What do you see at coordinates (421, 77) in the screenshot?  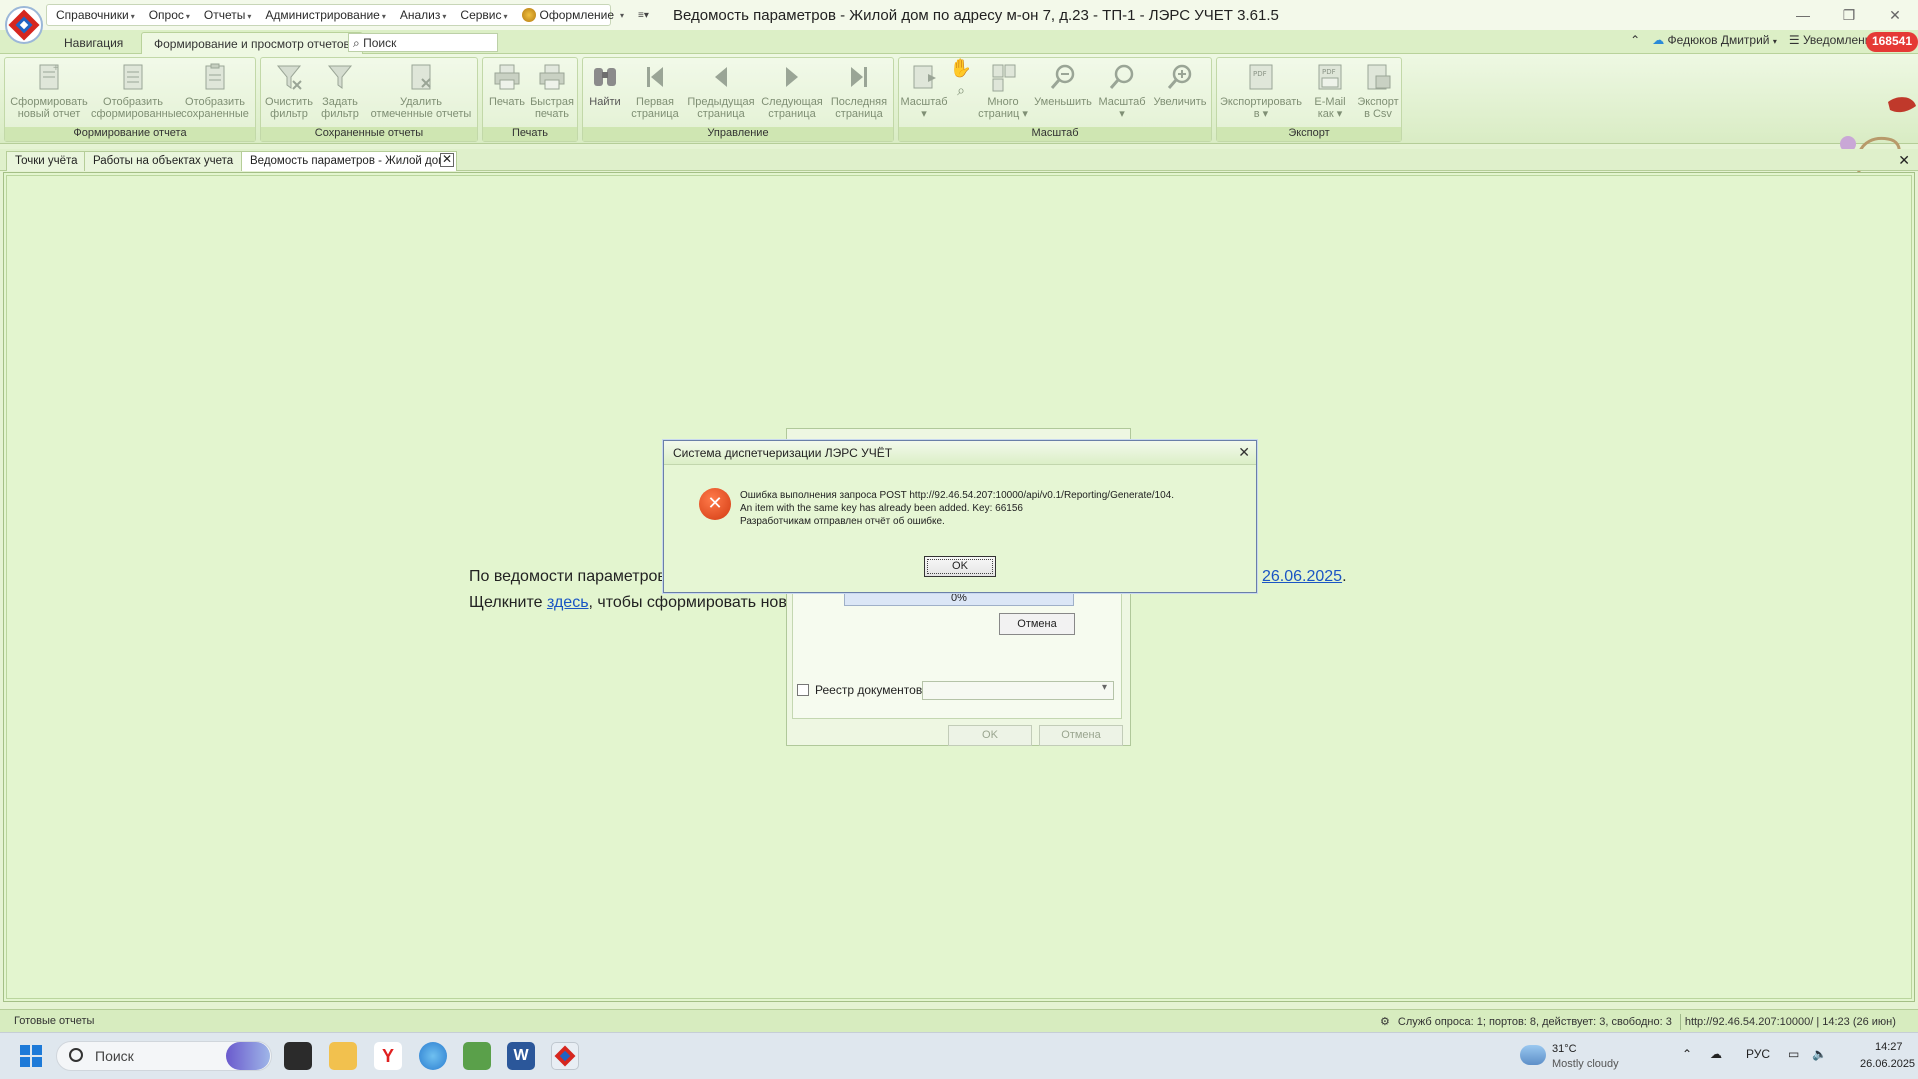 I see `delete-report-icon` at bounding box center [421, 77].